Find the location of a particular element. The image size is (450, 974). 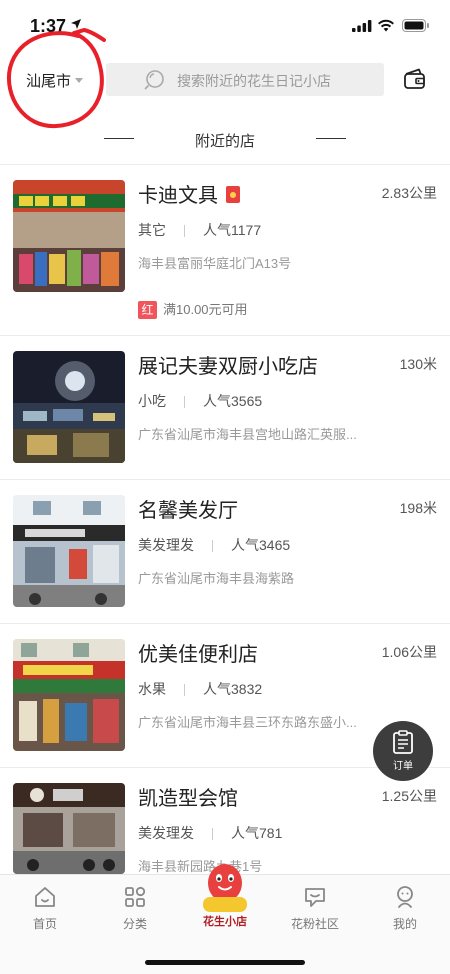

user-face-icon is located at coordinates (405, 897).